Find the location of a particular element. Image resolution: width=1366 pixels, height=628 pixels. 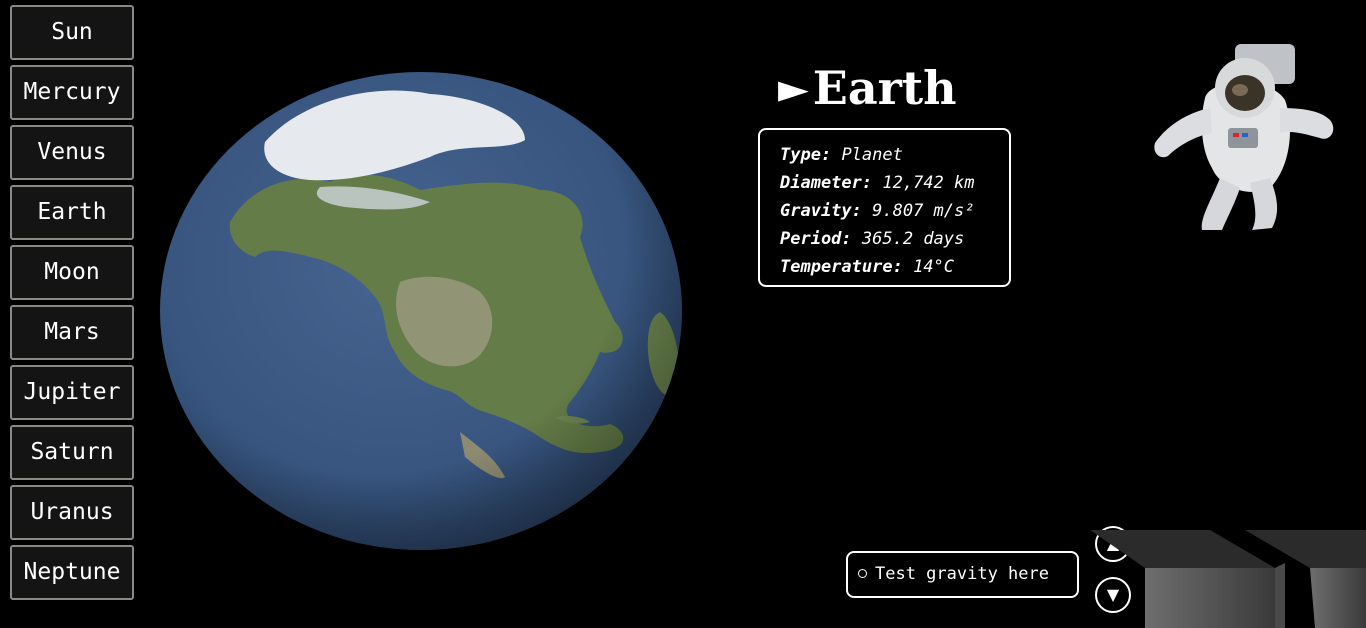

info-row-period: Period: 365.2 days is located at coordinates (894, 239).